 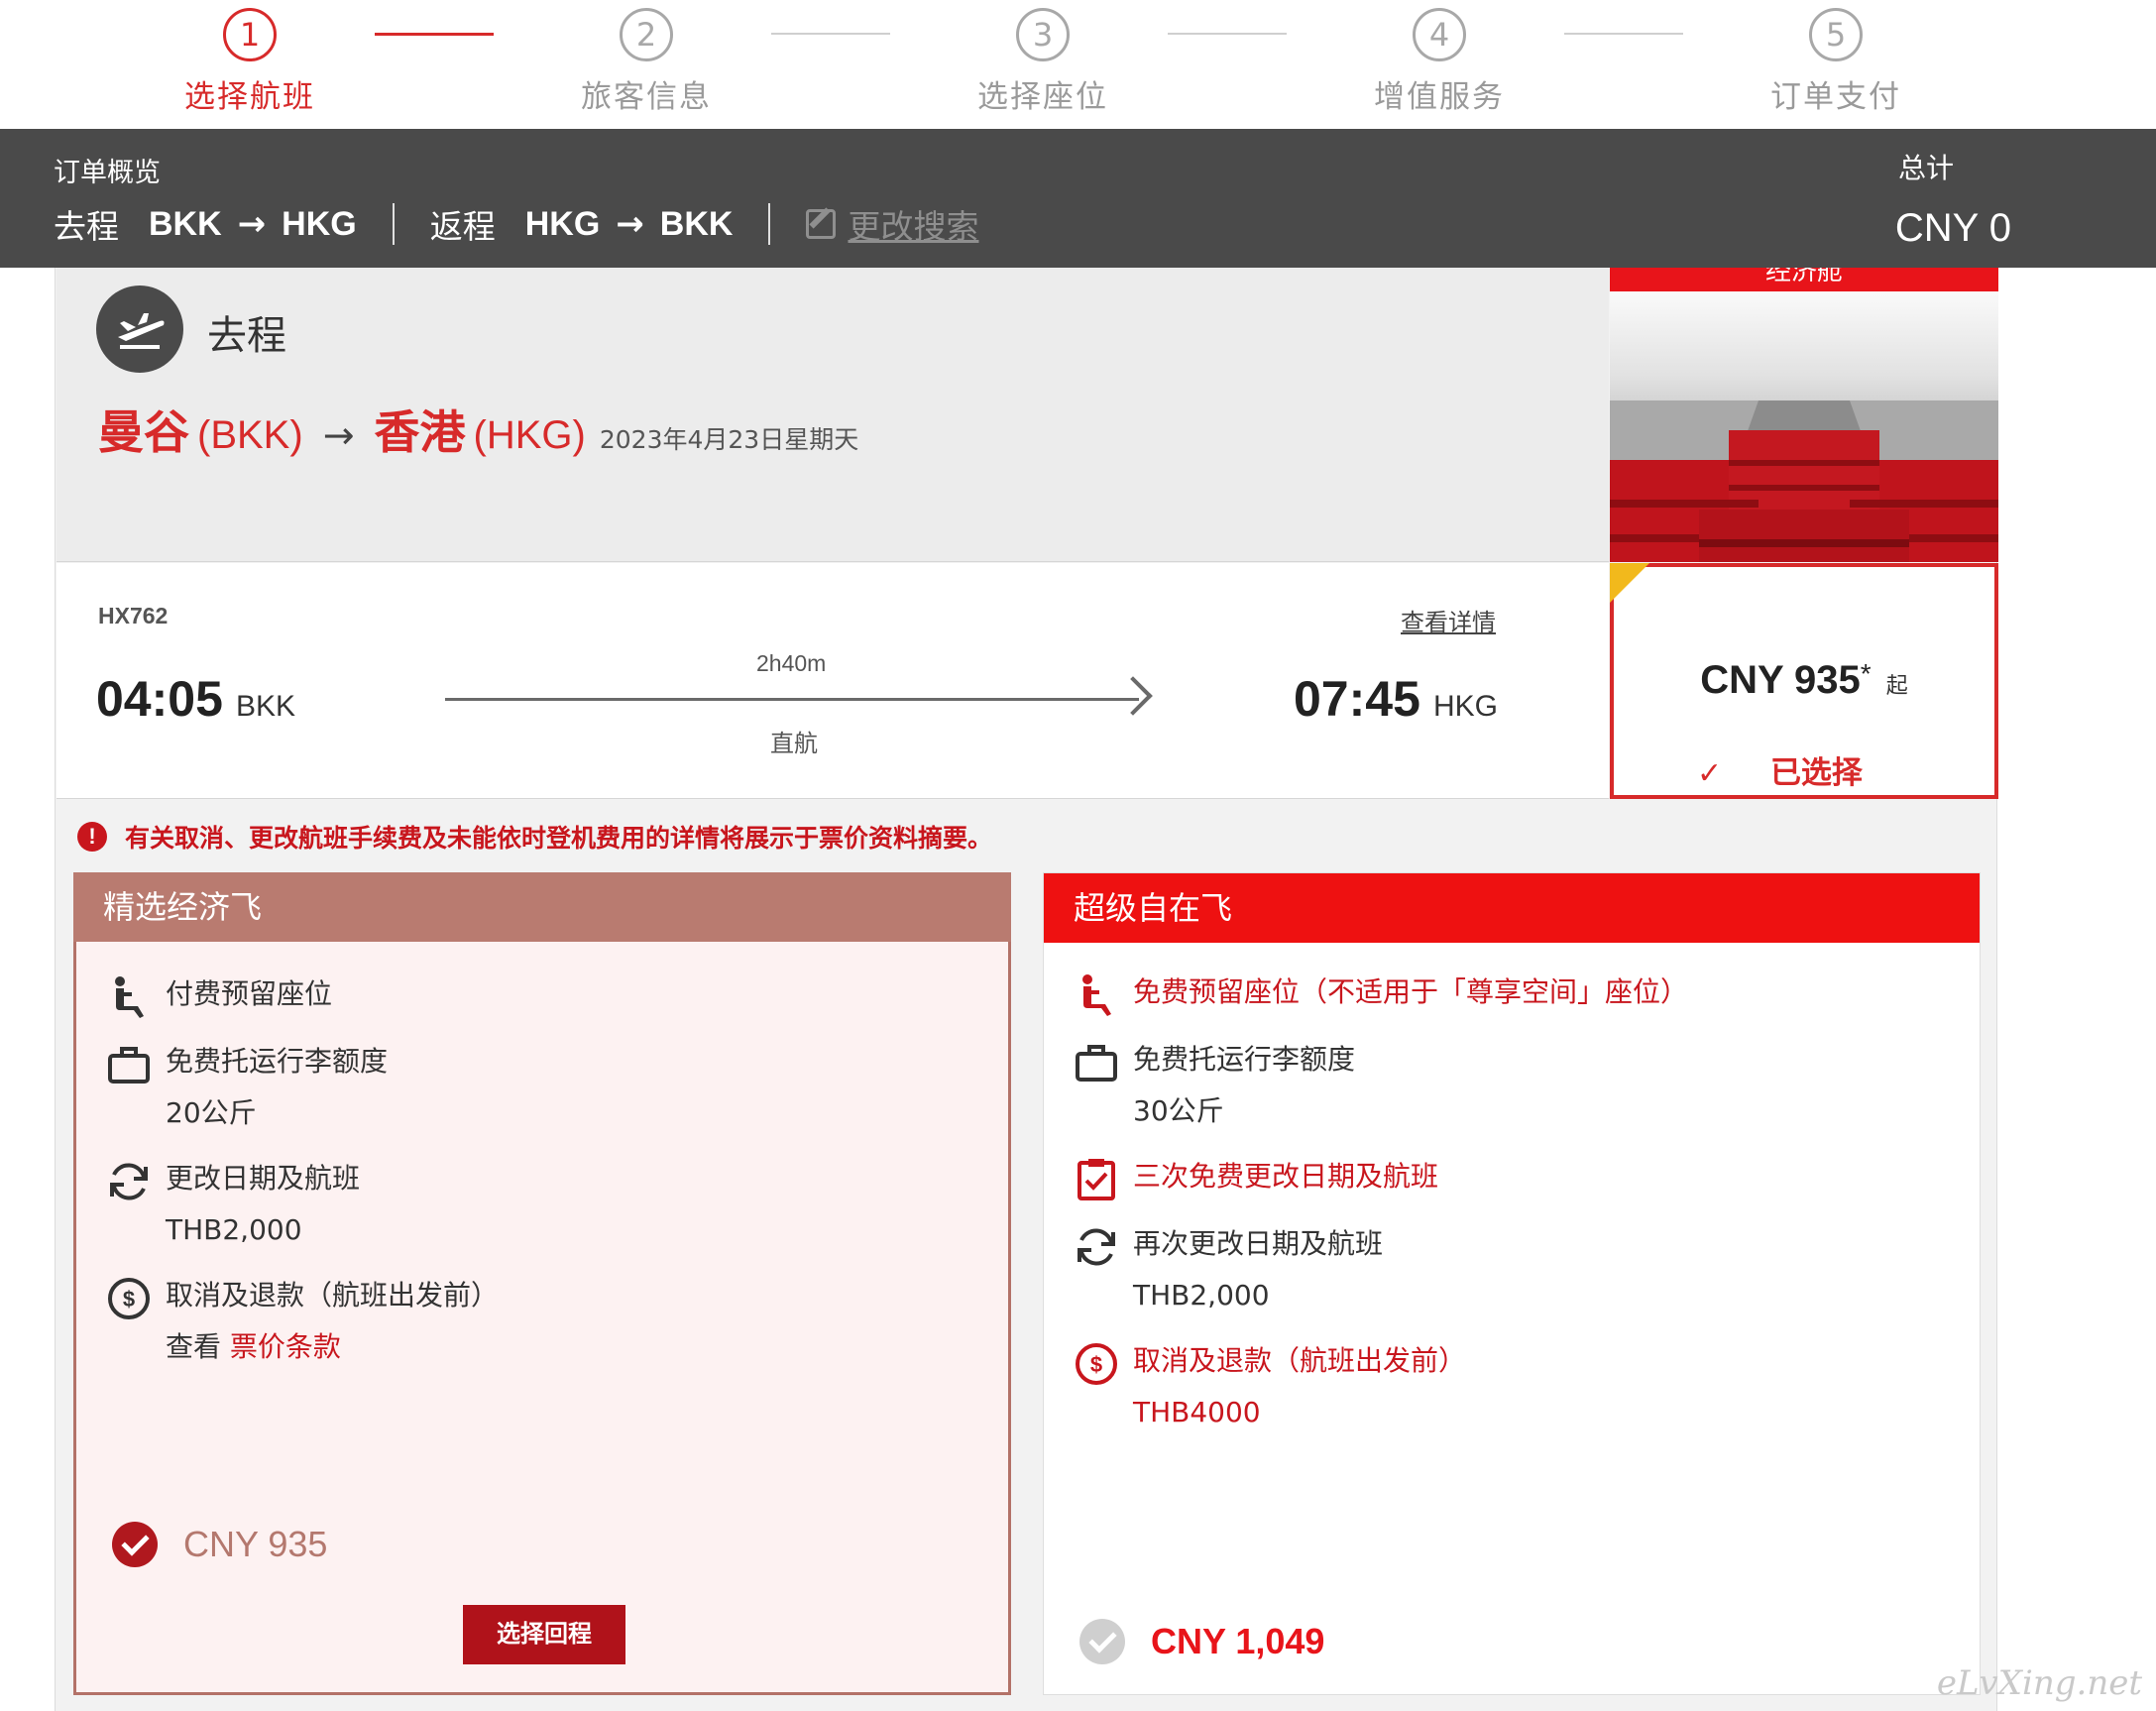 What do you see at coordinates (302, 1321) in the screenshot?
I see `fare-feature-refund: $ 取消及退款（航班出发前） 查看 票价条款` at bounding box center [302, 1321].